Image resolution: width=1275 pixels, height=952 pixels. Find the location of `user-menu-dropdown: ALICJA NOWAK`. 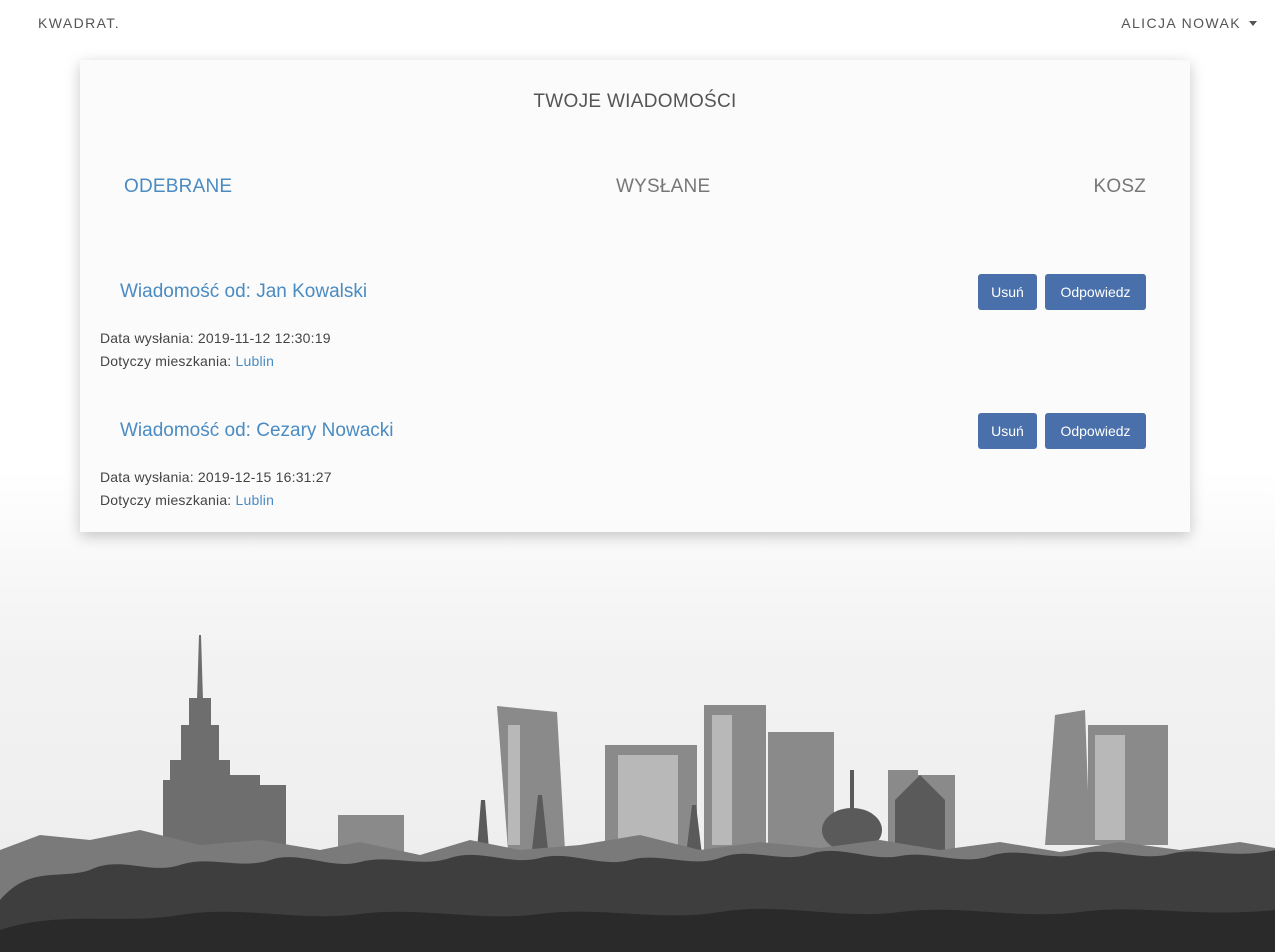

user-menu-dropdown: ALICJA NOWAK is located at coordinates (1189, 23).